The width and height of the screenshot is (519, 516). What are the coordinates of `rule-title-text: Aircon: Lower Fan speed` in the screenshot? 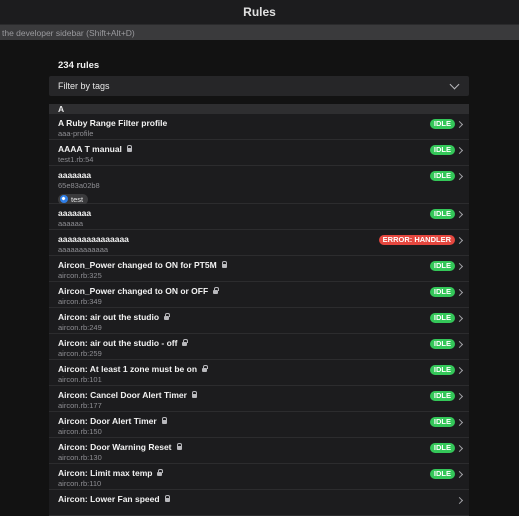 It's located at (109, 498).